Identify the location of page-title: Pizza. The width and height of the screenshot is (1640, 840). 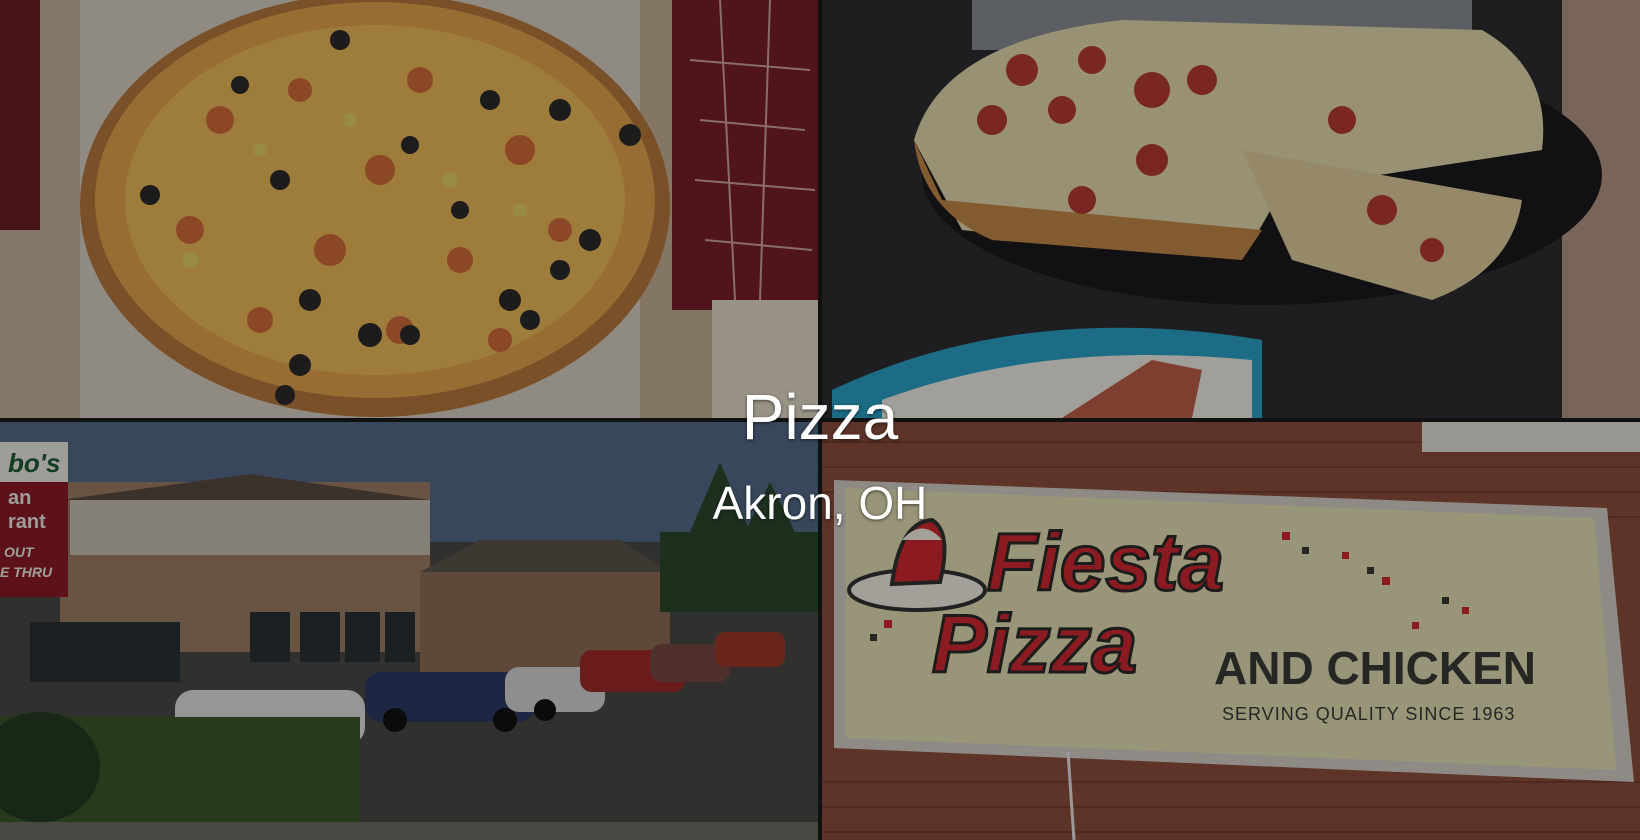
(820, 417).